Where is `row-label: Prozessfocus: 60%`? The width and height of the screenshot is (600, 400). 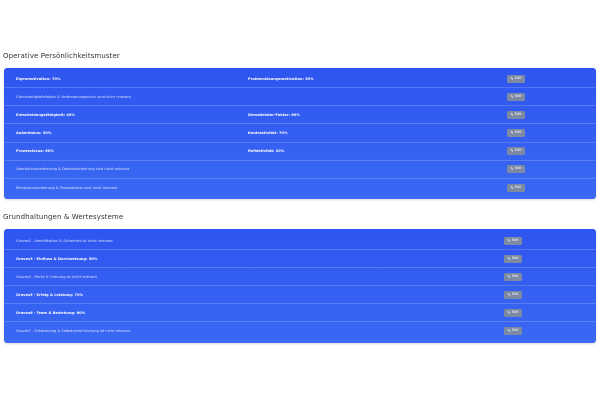 row-label: Prozessfocus: 60% is located at coordinates (35, 151).